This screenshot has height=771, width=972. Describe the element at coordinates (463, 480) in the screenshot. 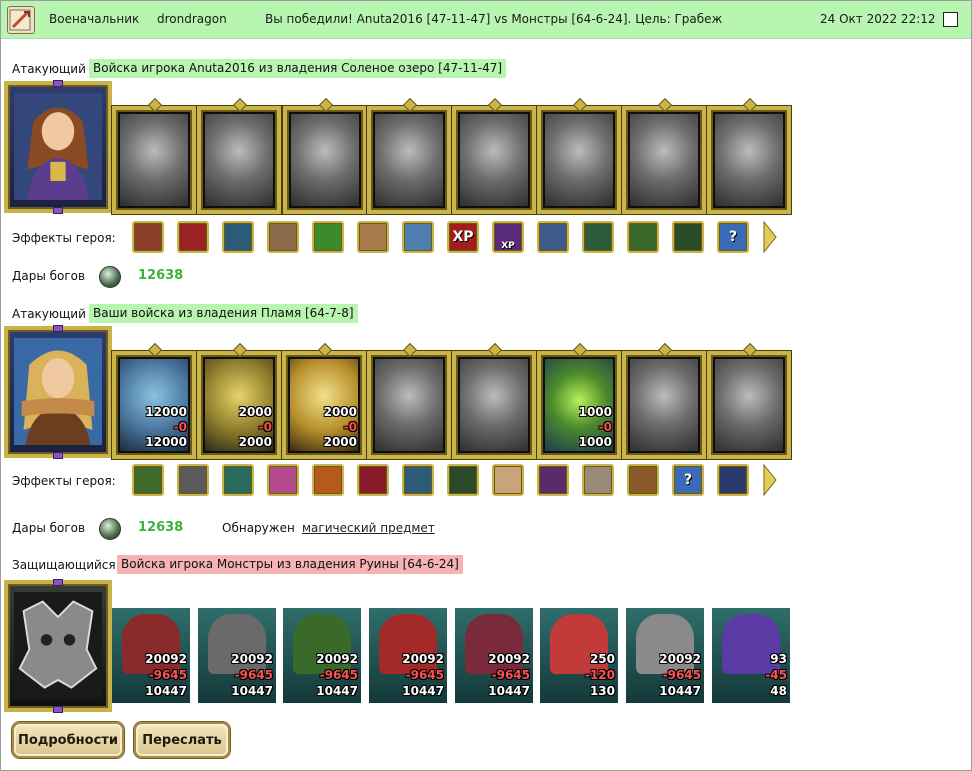

I see `eye-effect-icon` at that location.